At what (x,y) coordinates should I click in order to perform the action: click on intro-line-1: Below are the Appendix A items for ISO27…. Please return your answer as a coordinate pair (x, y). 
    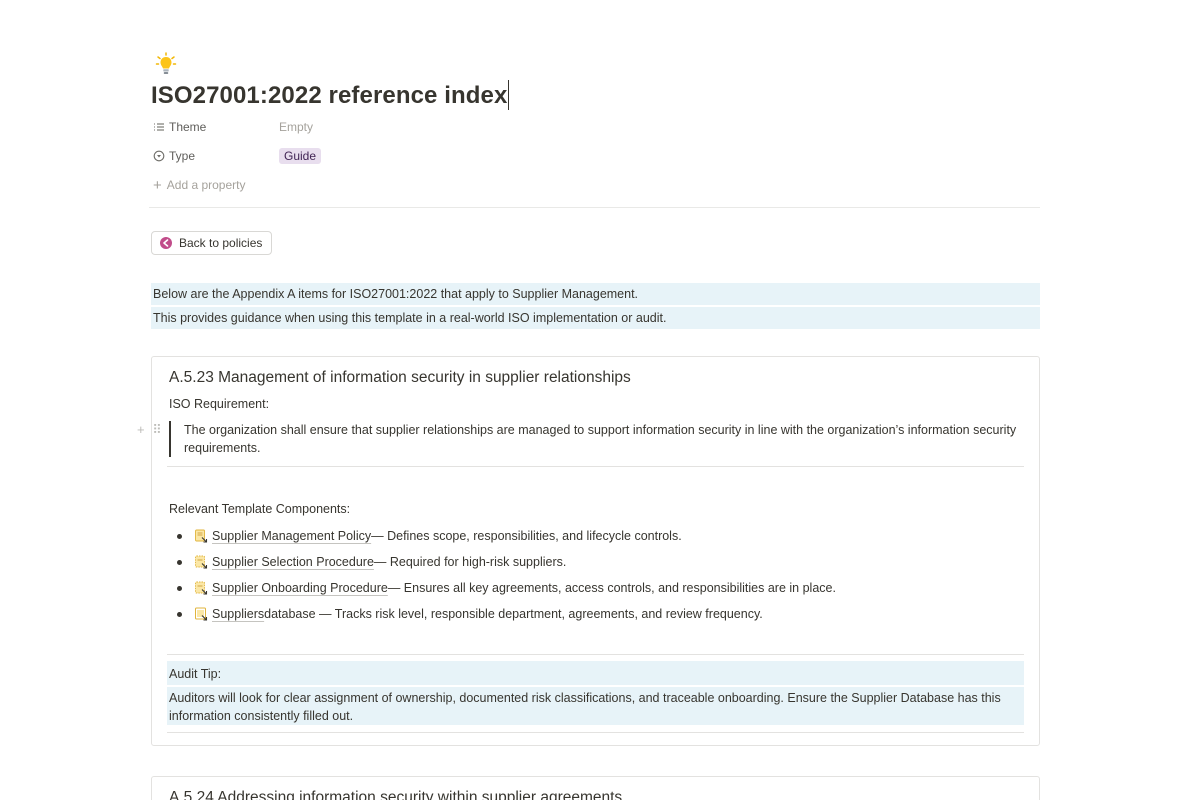
    Looking at the image, I should click on (595, 294).